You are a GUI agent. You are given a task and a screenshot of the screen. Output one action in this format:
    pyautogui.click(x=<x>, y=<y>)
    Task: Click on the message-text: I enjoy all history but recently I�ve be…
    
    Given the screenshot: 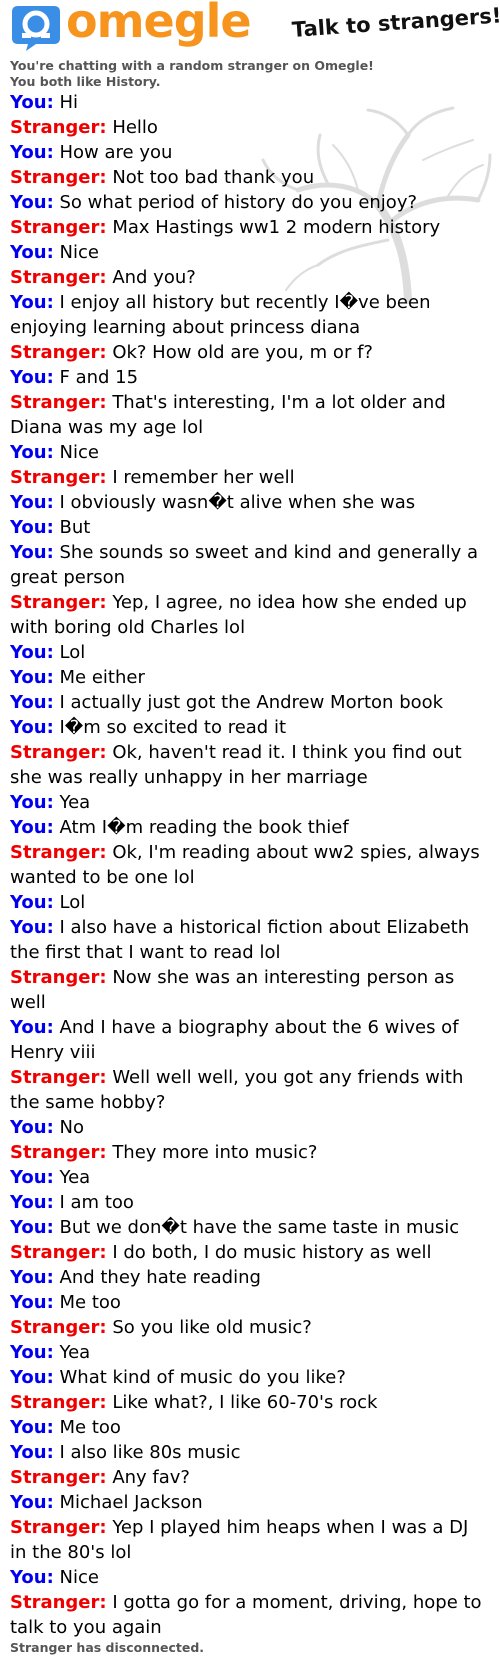 What is the action you would take?
    pyautogui.click(x=220, y=315)
    